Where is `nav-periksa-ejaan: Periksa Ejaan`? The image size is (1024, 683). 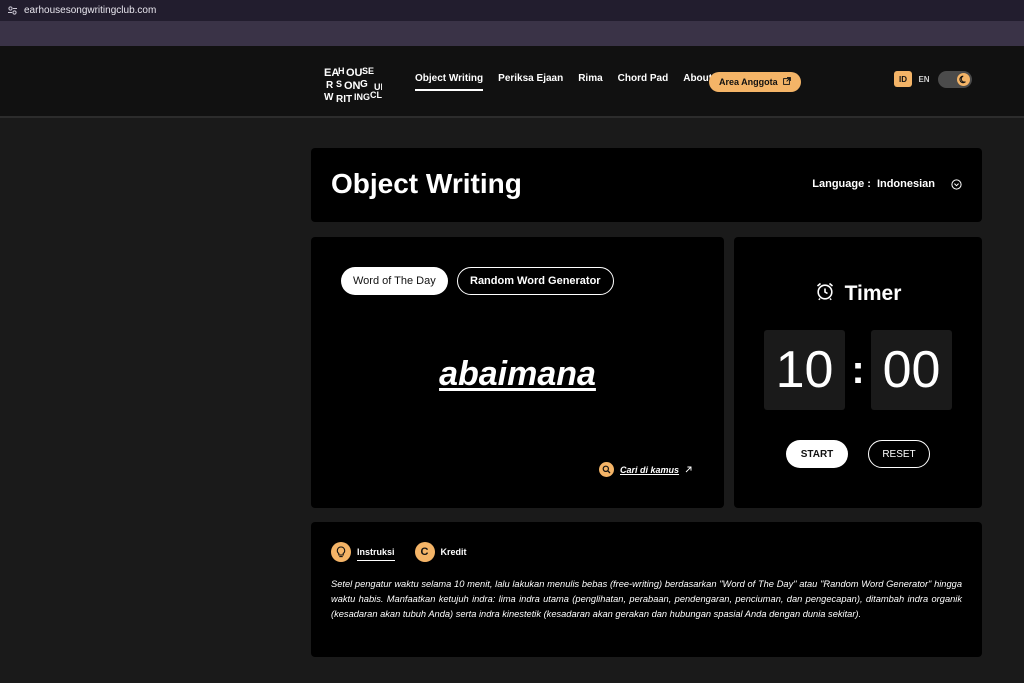
nav-periksa-ejaan: Periksa Ejaan is located at coordinates (530, 82).